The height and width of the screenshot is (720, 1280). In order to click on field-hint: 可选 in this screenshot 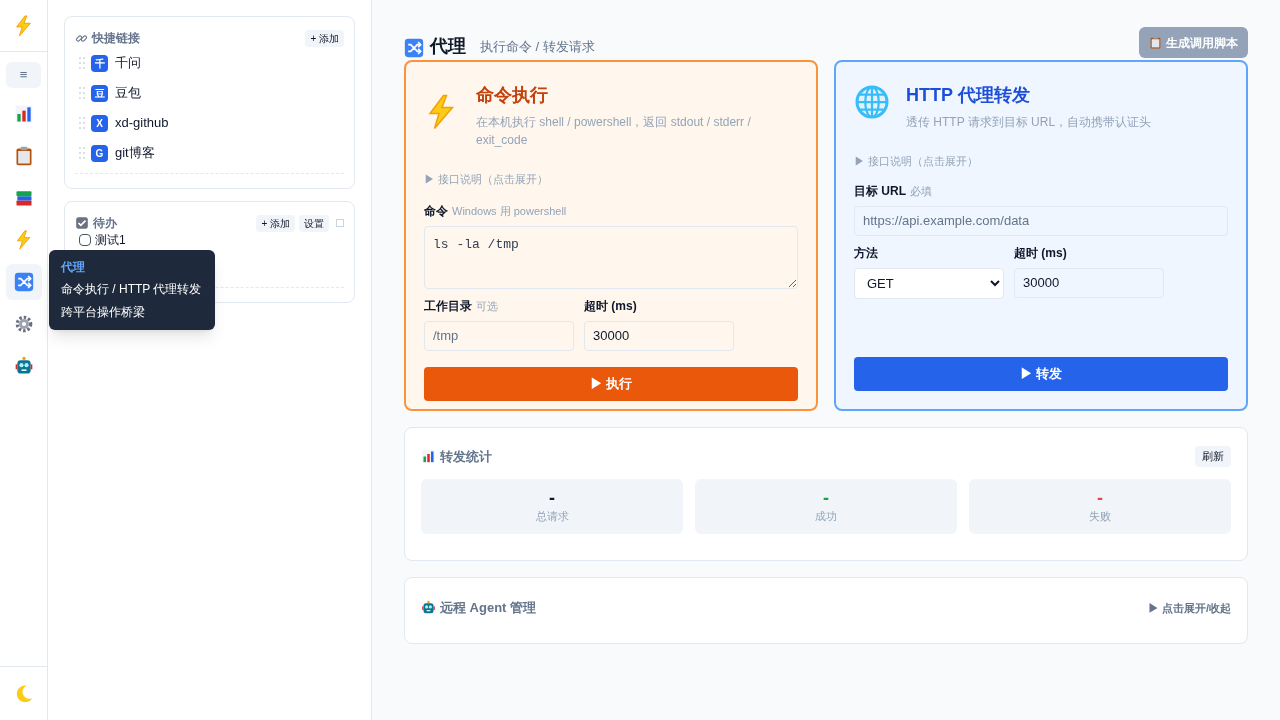, I will do `click(487, 306)`.